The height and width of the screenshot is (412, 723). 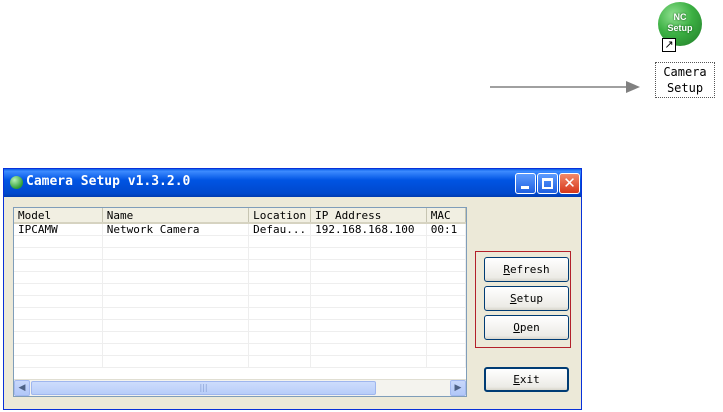 I want to click on refresh-button: Refresh, so click(x=526, y=269).